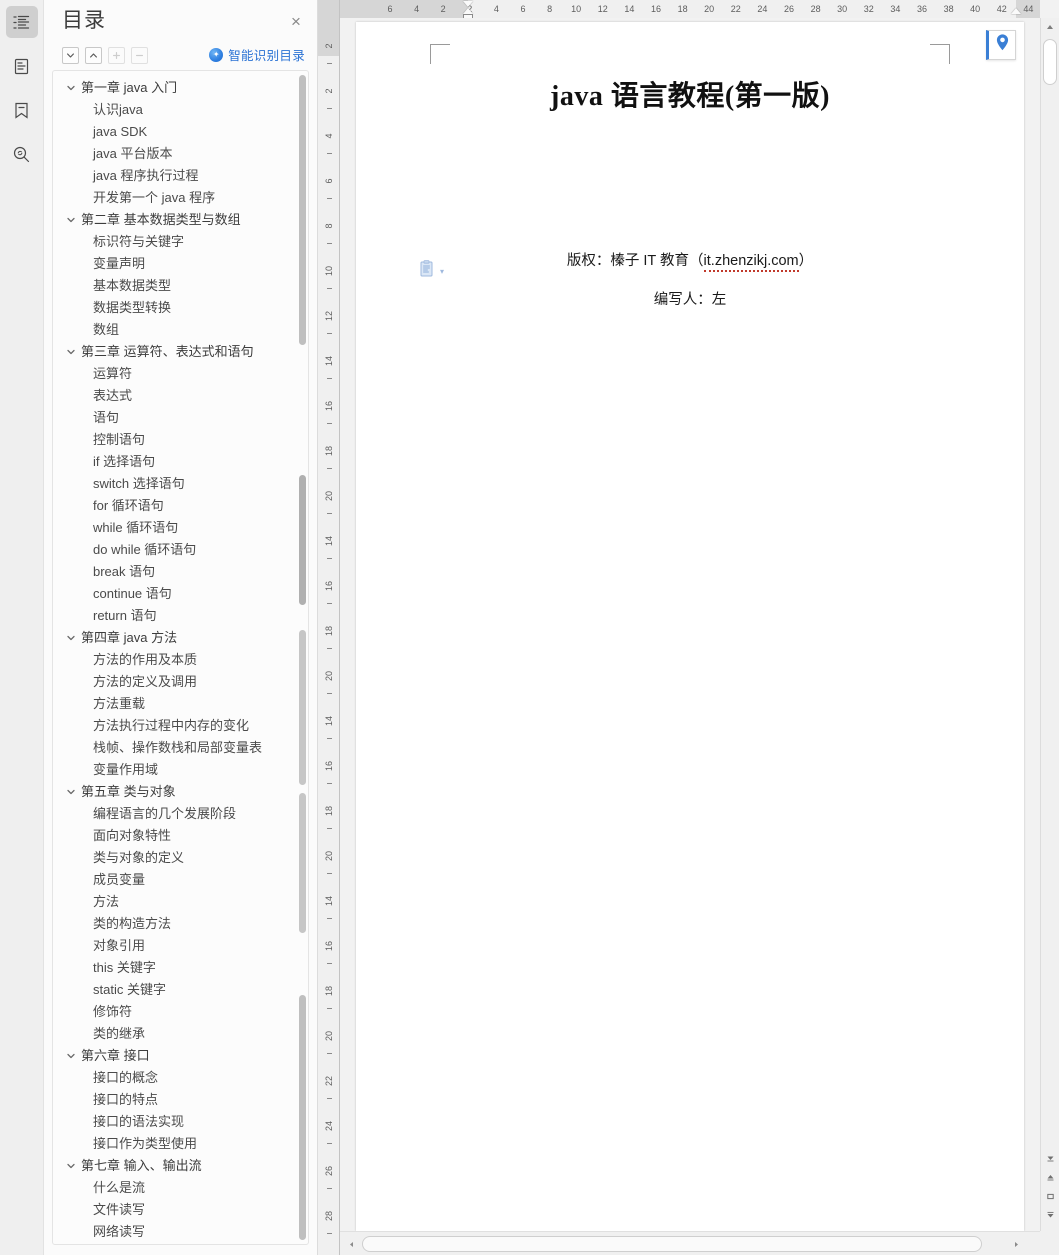 Image resolution: width=1059 pixels, height=1255 pixels. What do you see at coordinates (180, 682) in the screenshot?
I see `toc-section-item: 方法的定义及调用` at bounding box center [180, 682].